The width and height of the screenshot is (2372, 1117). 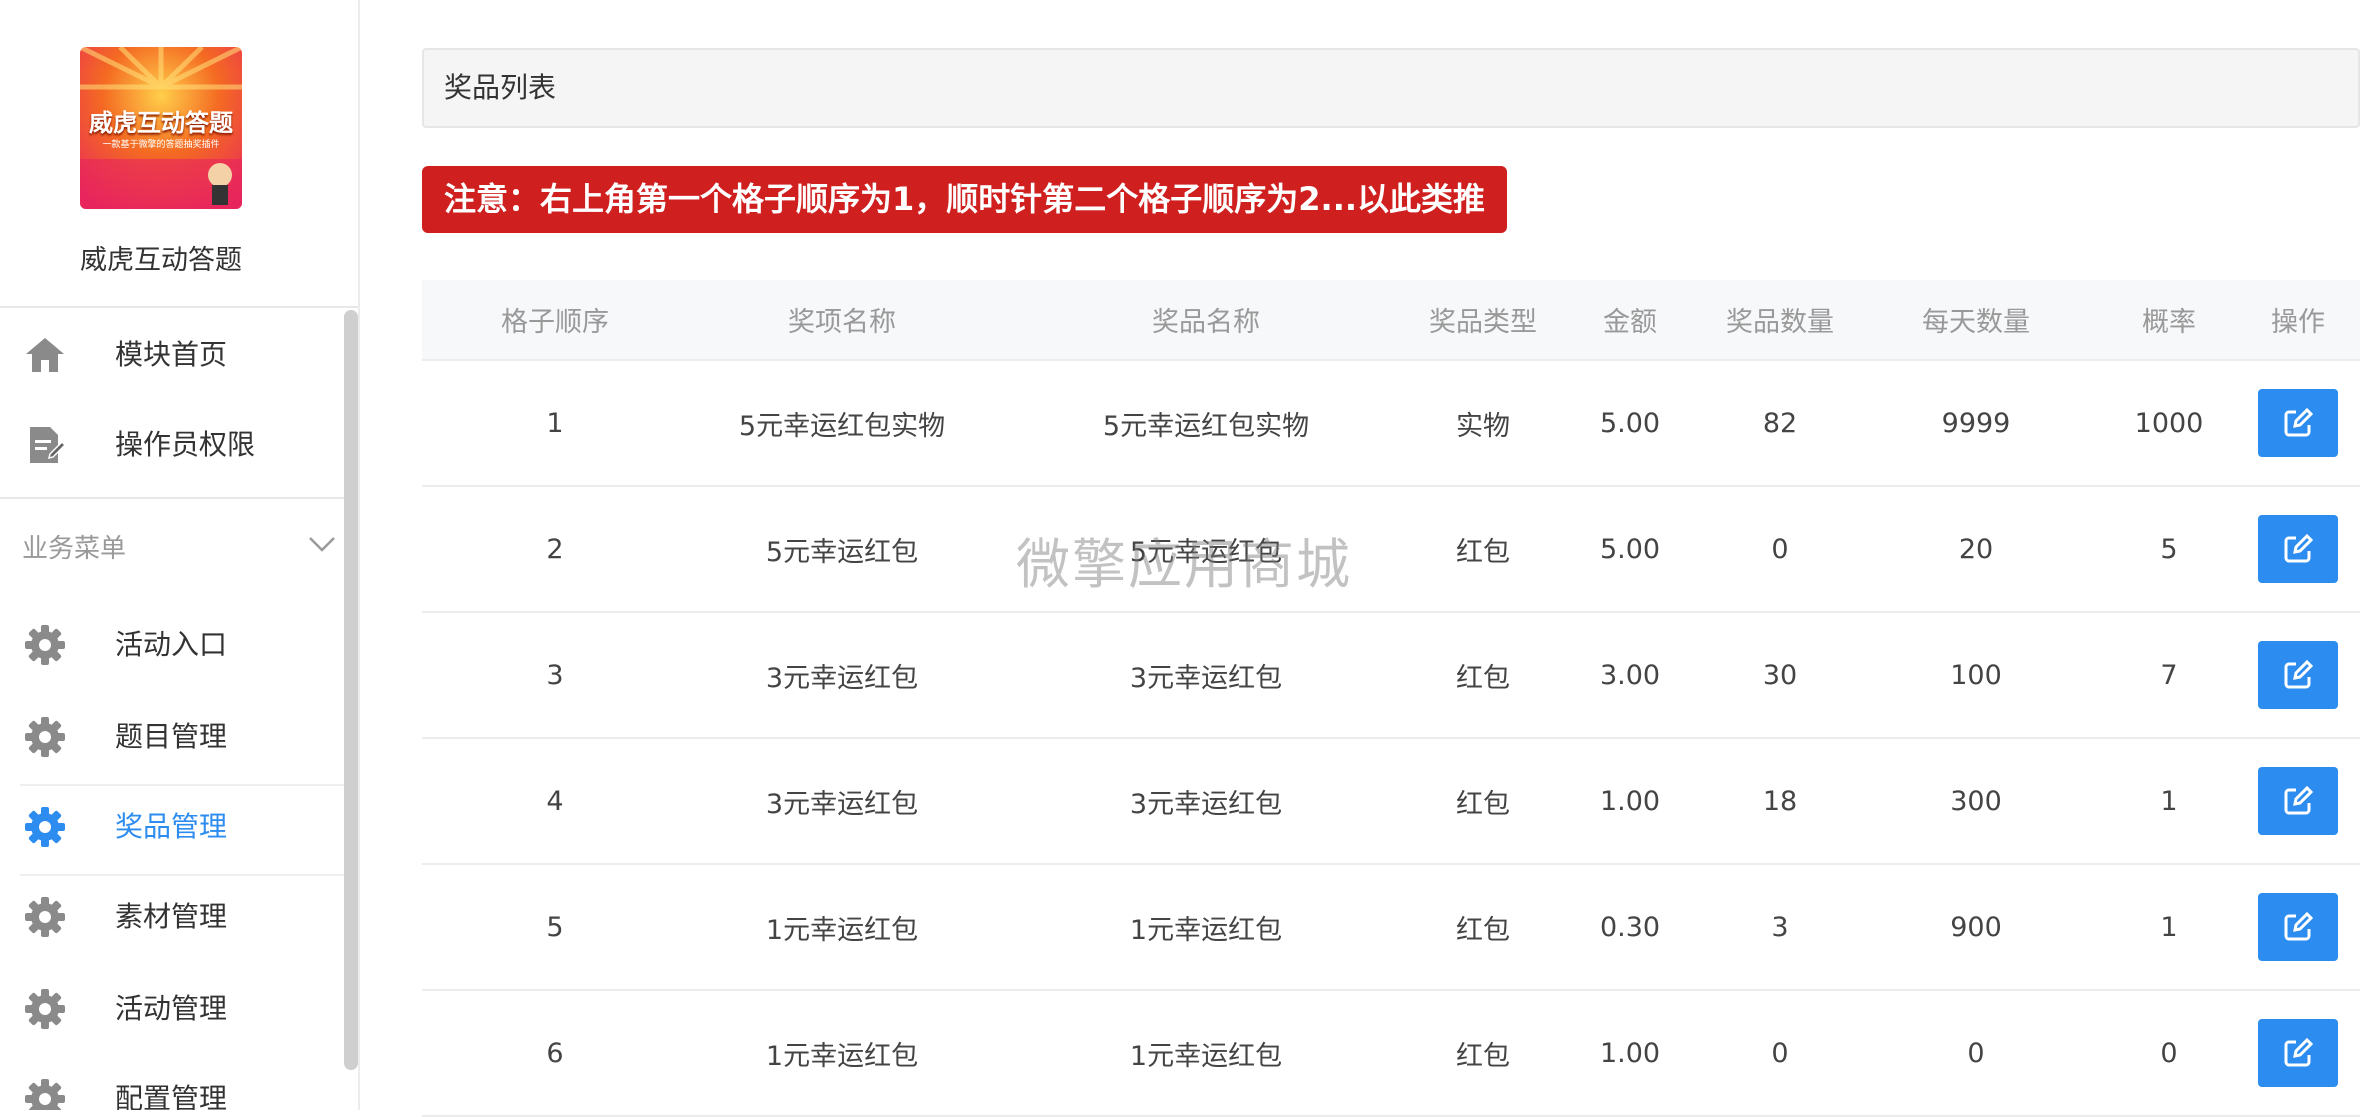 I want to click on cell-award-name: 1元幸运红包, so click(x=842, y=927).